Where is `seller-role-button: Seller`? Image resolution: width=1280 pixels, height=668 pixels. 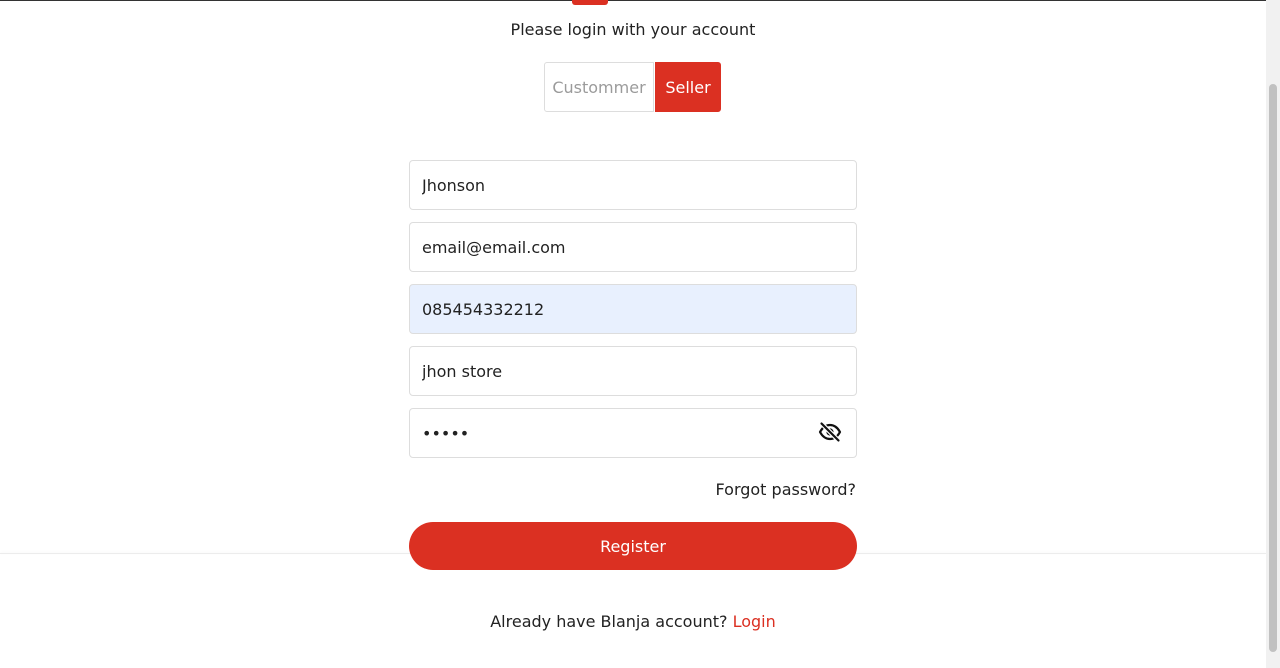 seller-role-button: Seller is located at coordinates (688, 87).